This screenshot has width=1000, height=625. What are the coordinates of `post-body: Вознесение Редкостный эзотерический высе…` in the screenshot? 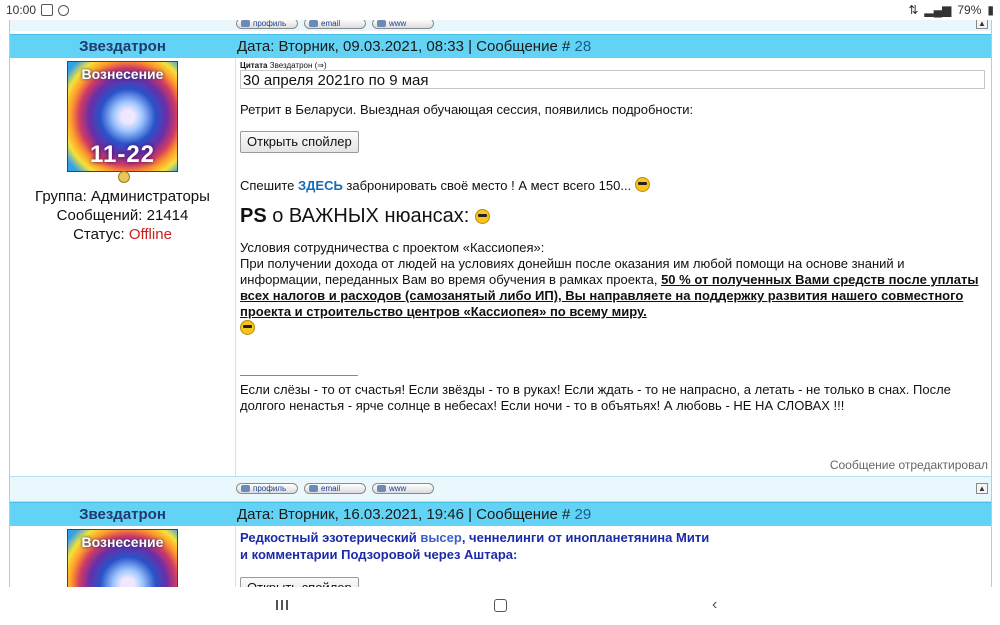 It's located at (500, 556).